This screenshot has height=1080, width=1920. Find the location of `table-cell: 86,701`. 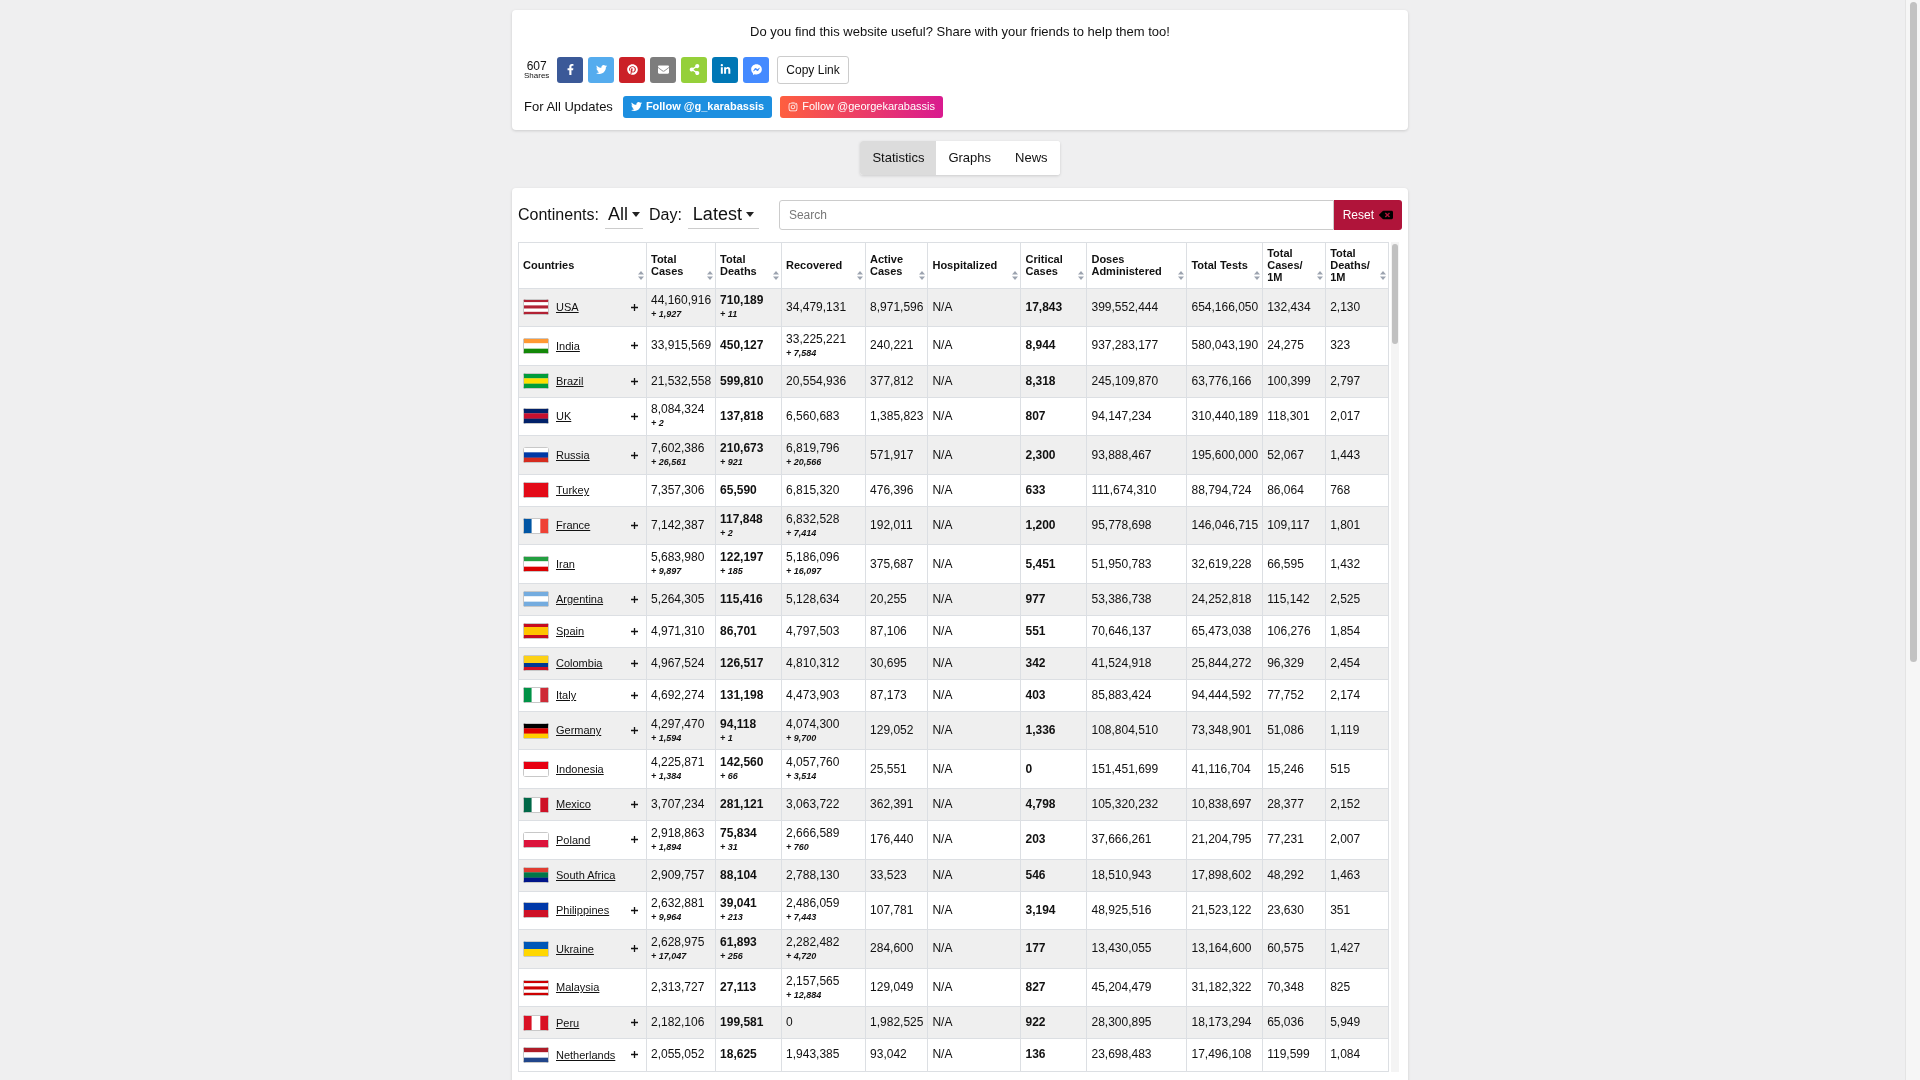

table-cell: 86,701 is located at coordinates (748, 631).